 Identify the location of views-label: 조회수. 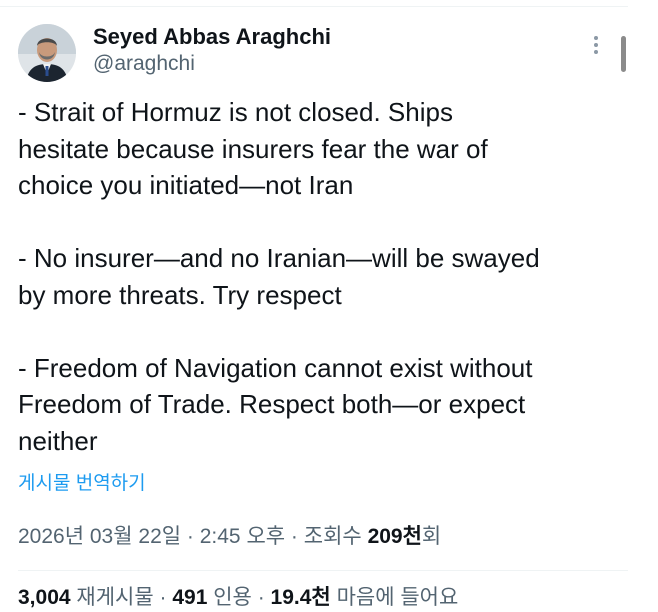
(335, 536).